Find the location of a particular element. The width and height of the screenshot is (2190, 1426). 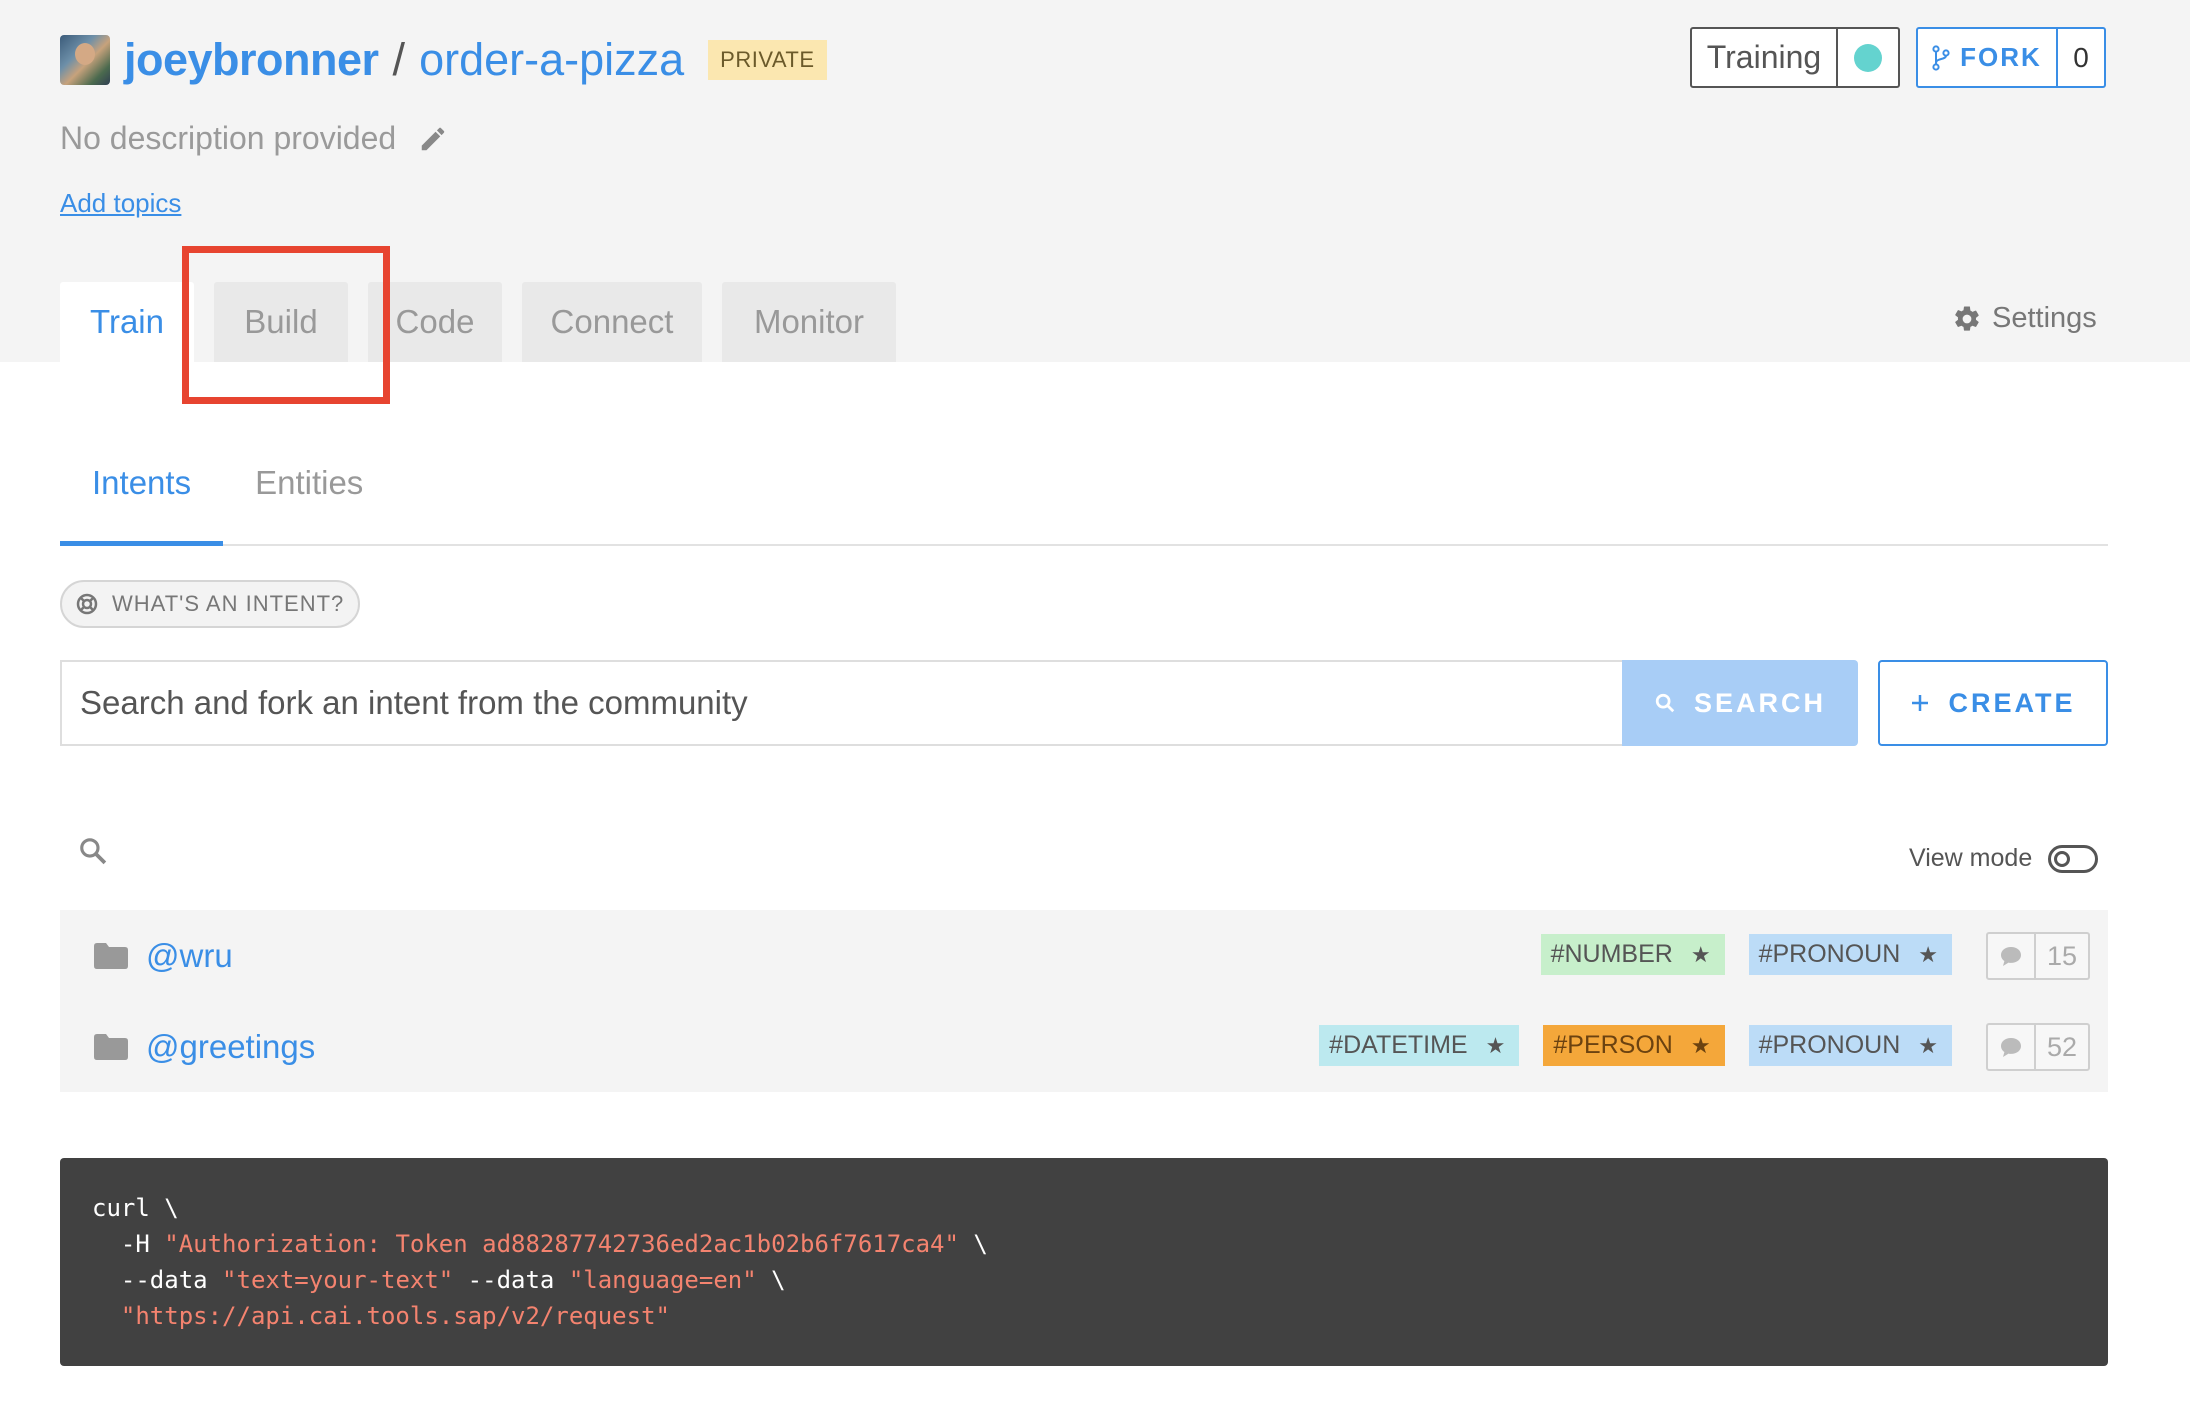

repo-name-link: order-a-pizza is located at coordinates (551, 60).